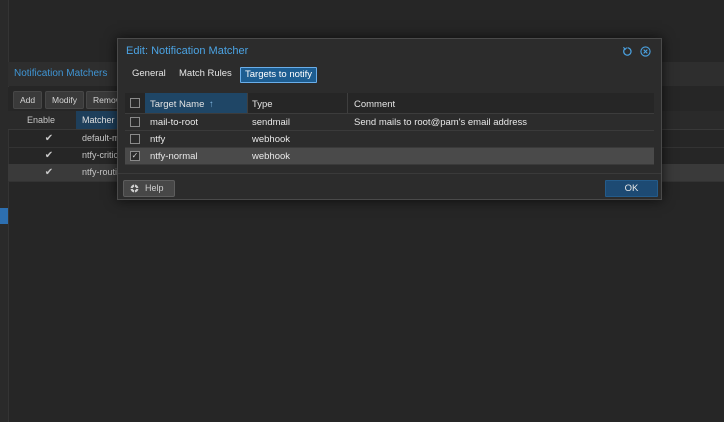 The image size is (724, 422). Describe the element at coordinates (28, 100) in the screenshot. I see `add-button: Add` at that location.